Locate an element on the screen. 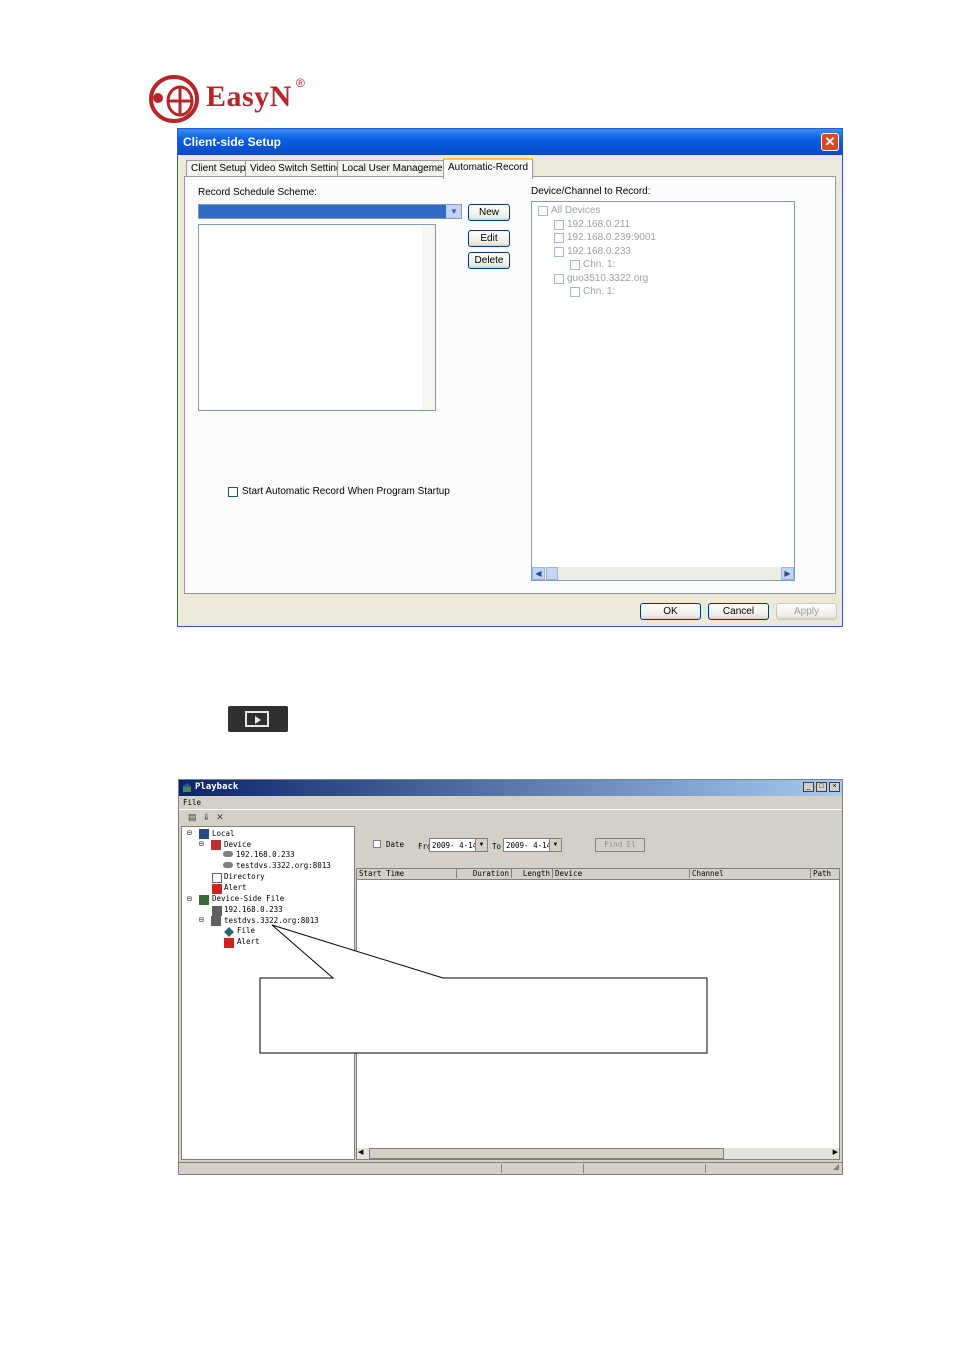 Image resolution: width=954 pixels, height=1350 pixels. callout-annotation is located at coordinates (483, 989).